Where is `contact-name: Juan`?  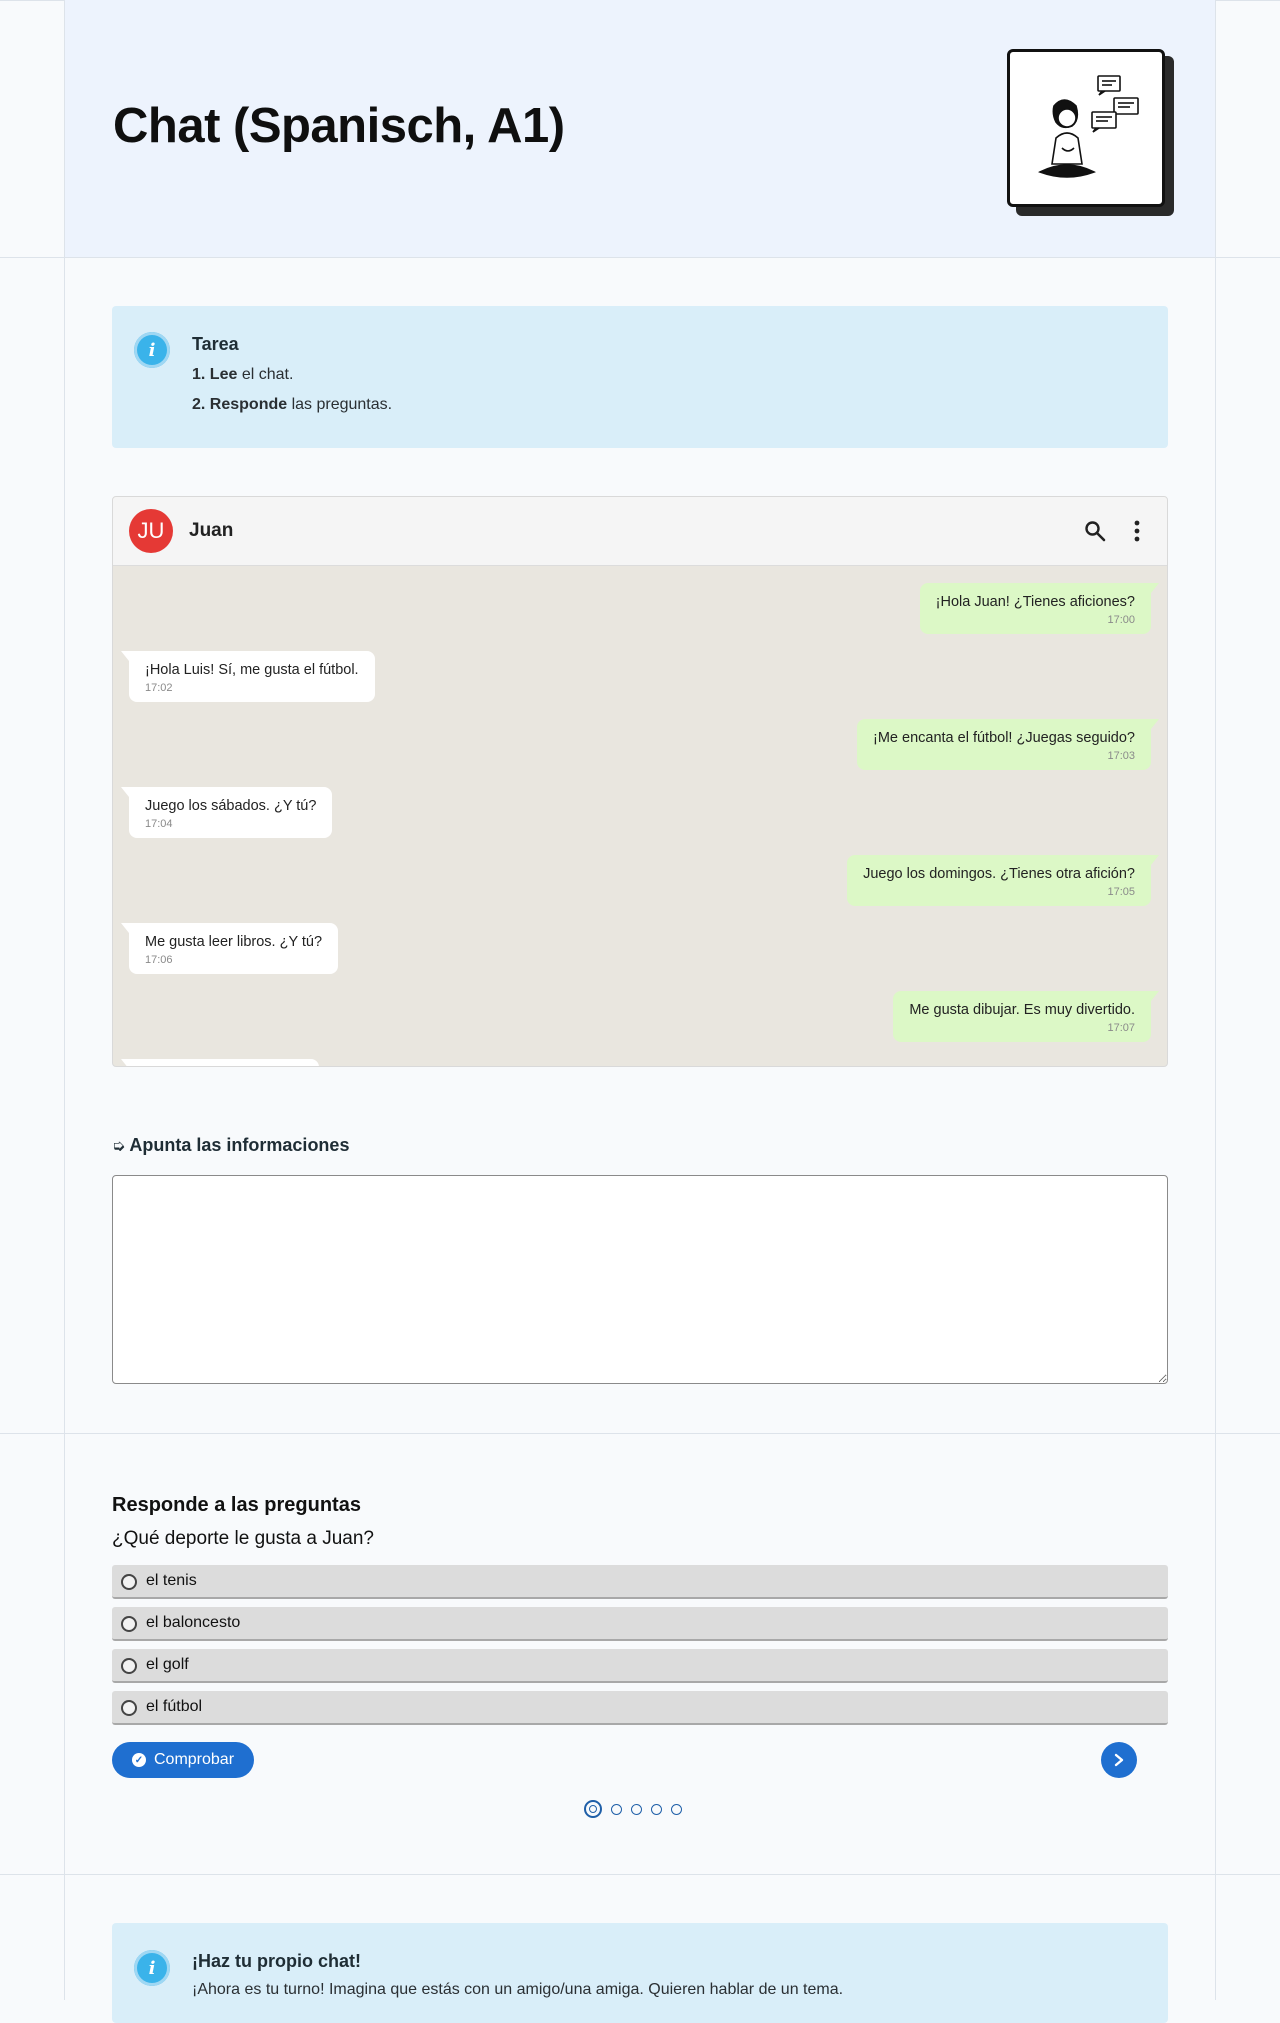
contact-name: Juan is located at coordinates (211, 530).